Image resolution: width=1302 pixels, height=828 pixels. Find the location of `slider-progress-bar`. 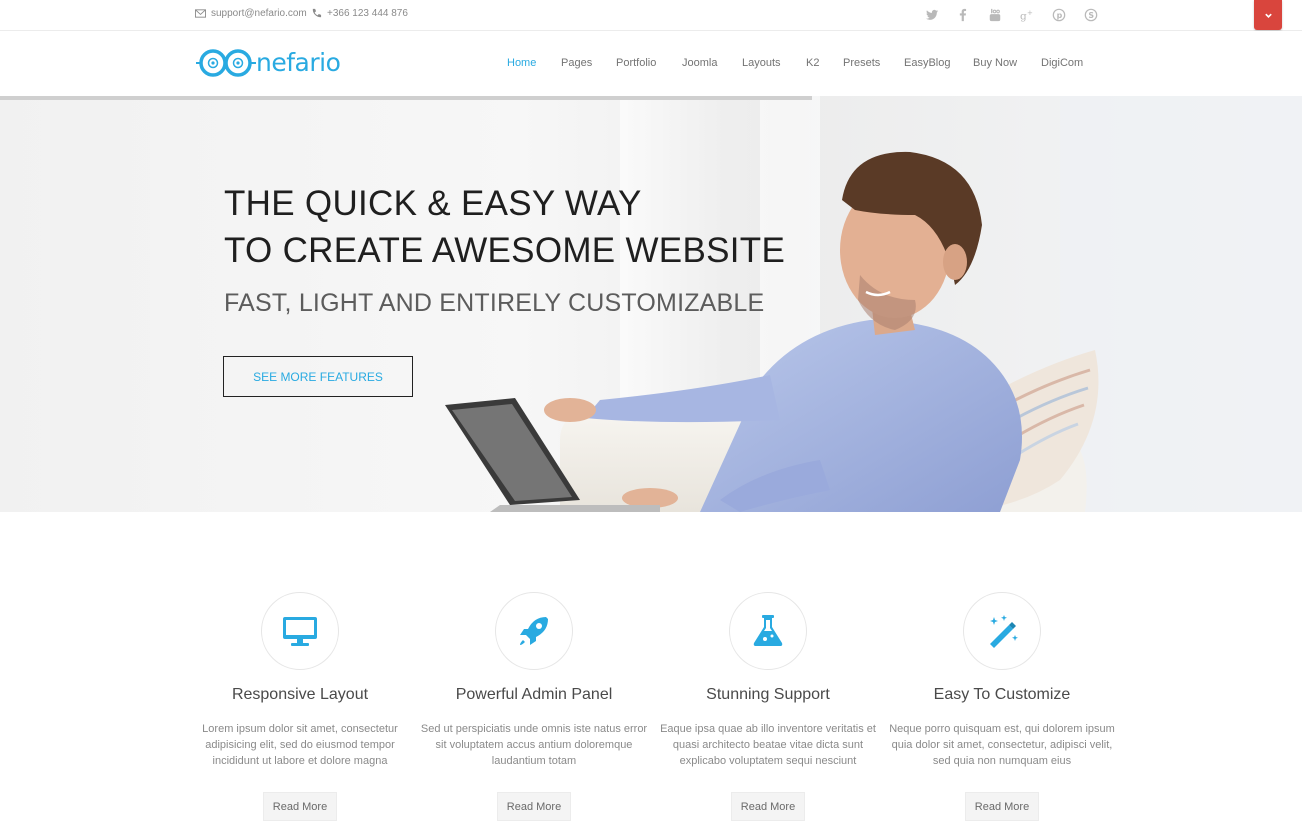

slider-progress-bar is located at coordinates (406, 98).